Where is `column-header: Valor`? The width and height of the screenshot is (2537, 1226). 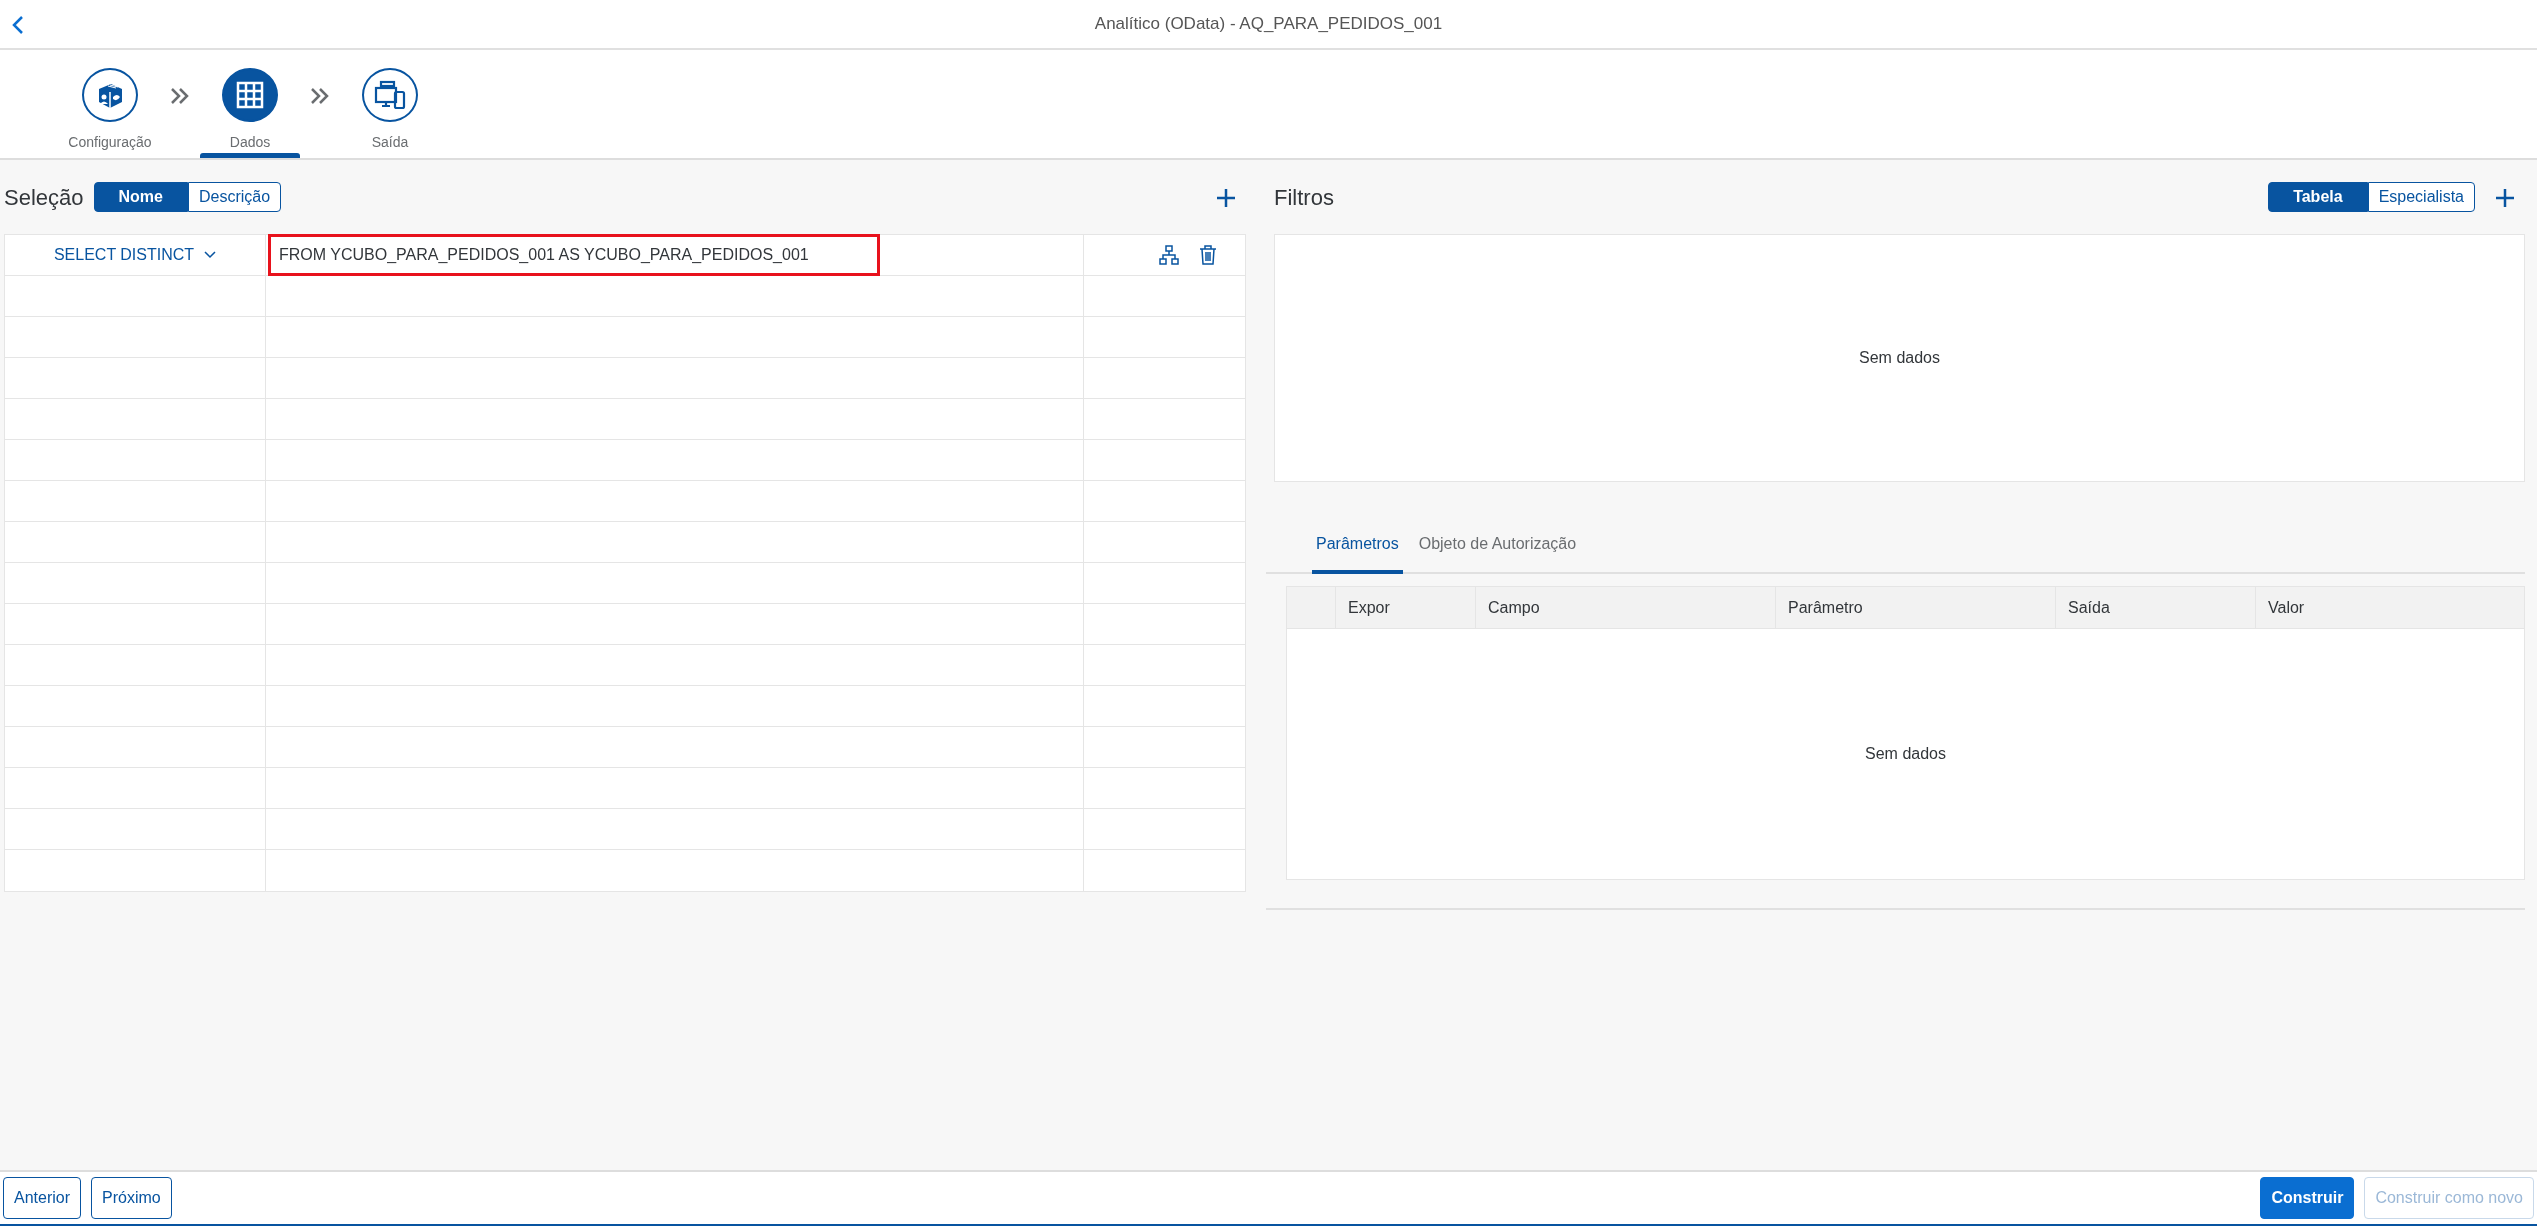
column-header: Valor is located at coordinates (2389, 607).